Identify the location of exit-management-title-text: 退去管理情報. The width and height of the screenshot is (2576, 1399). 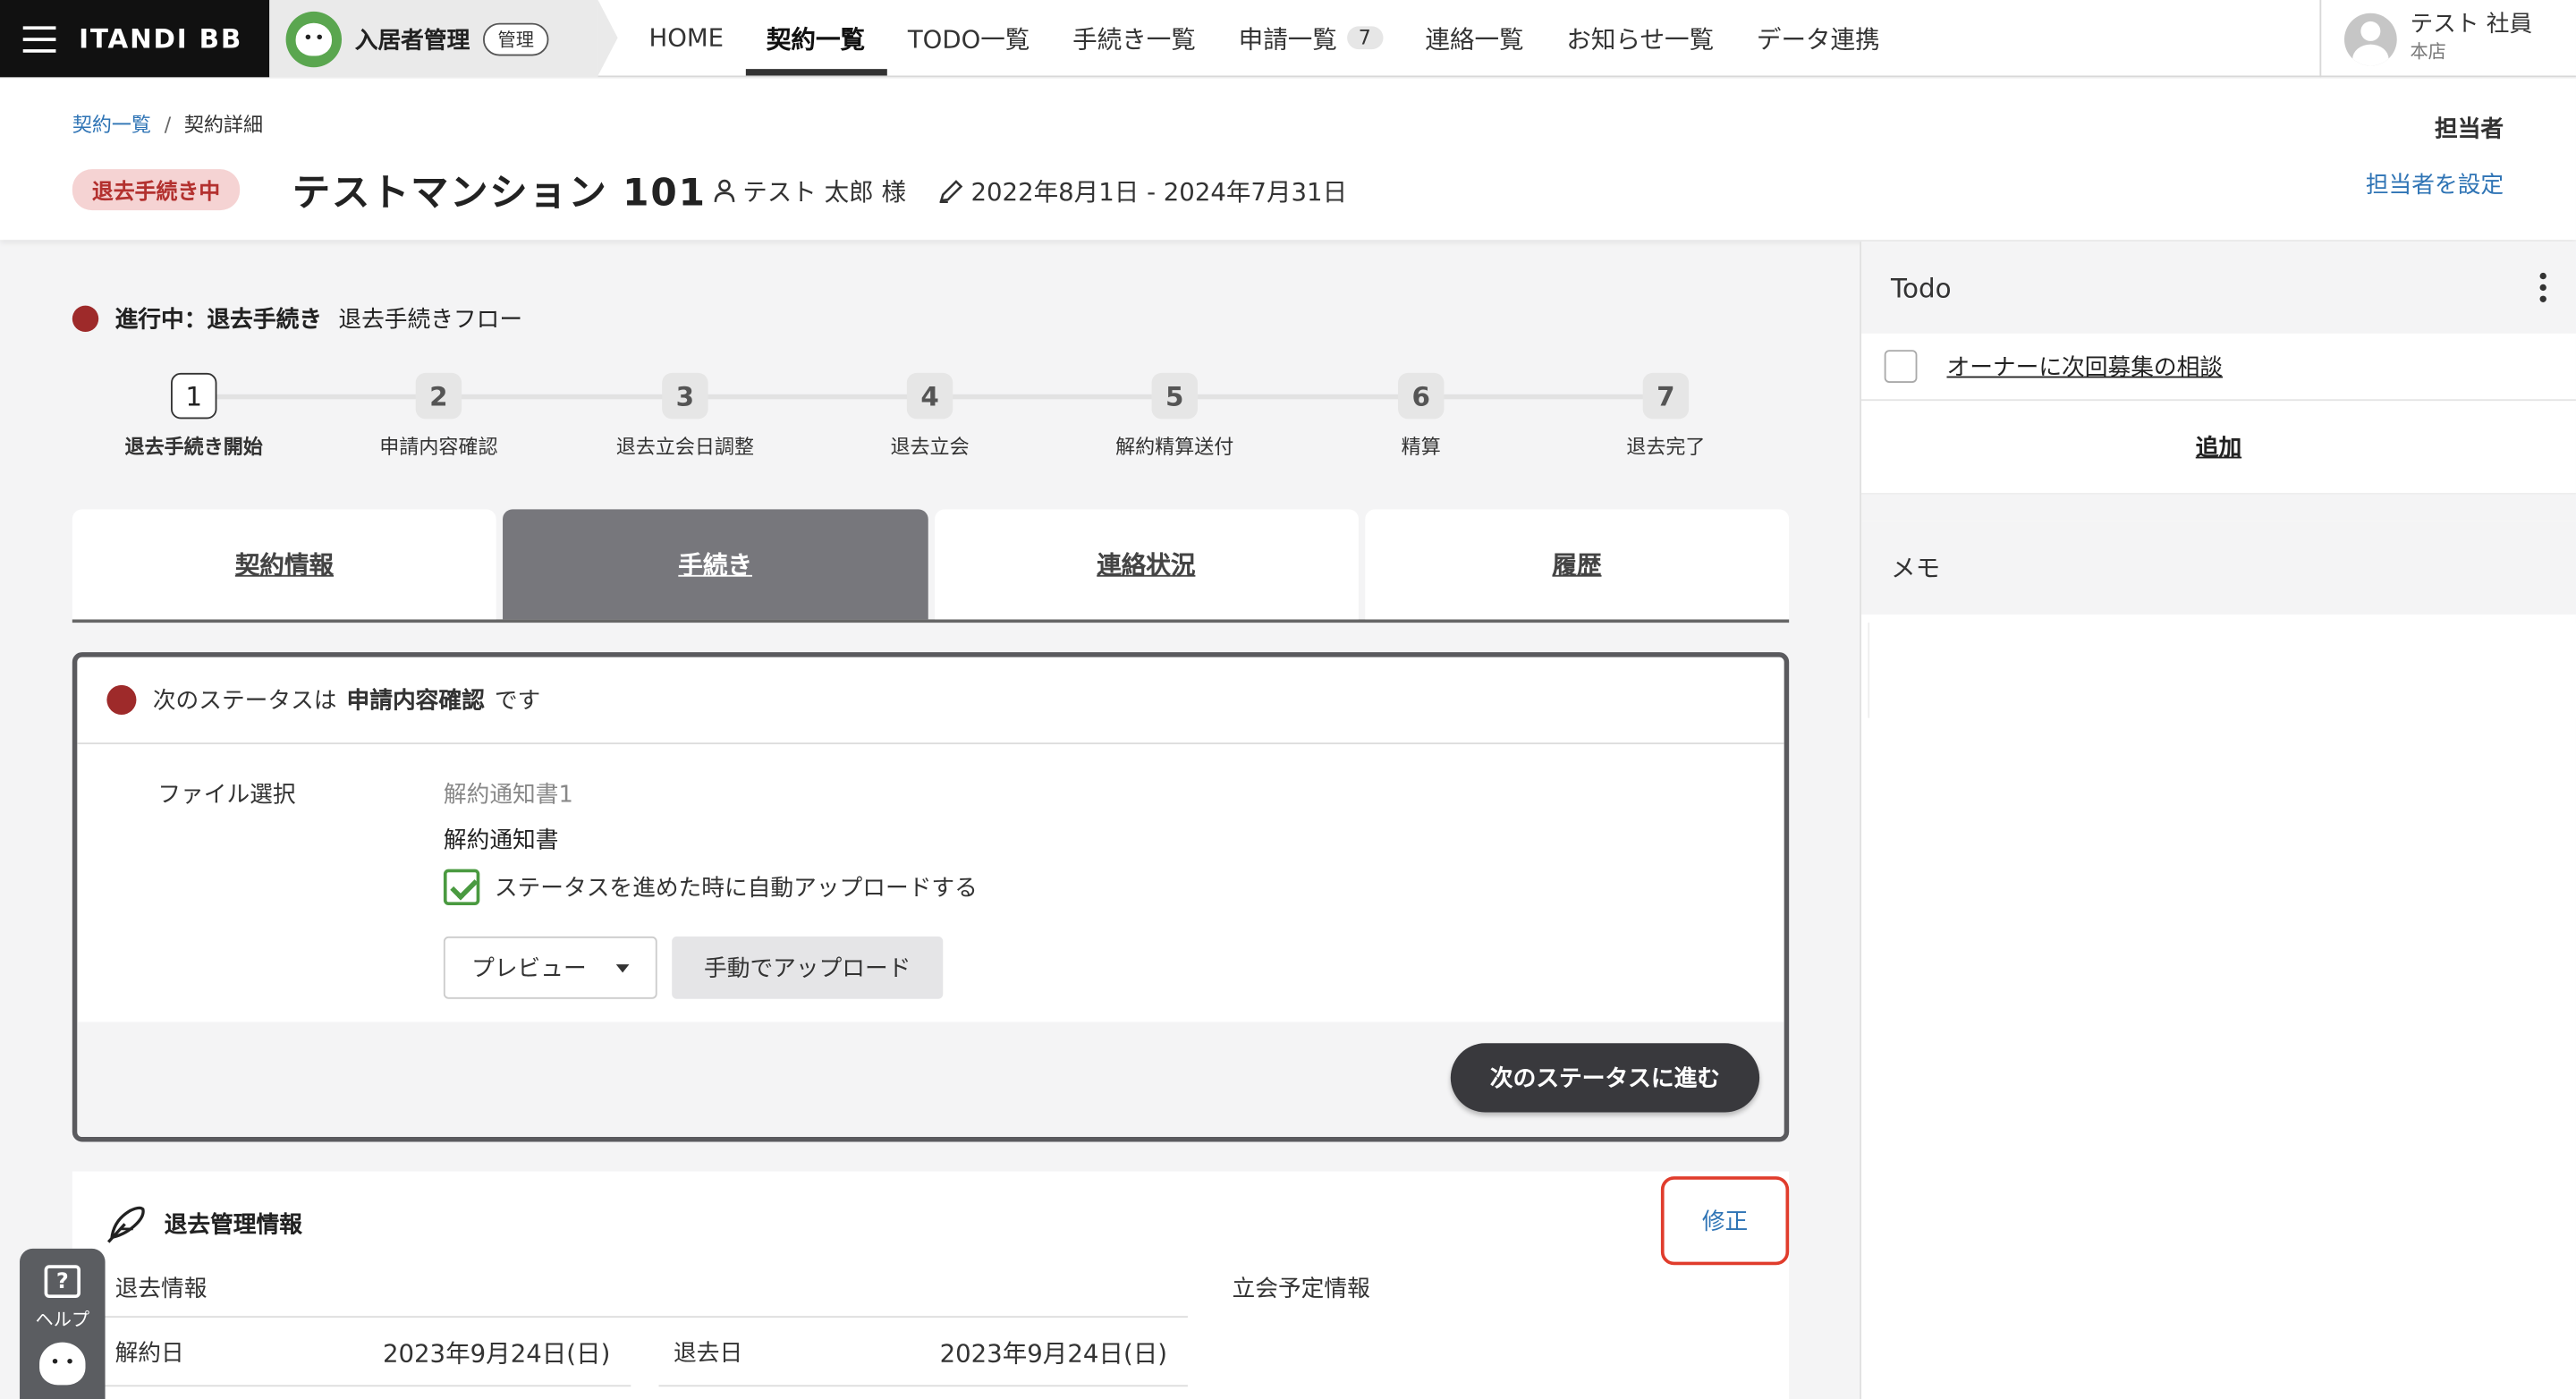
(233, 1225).